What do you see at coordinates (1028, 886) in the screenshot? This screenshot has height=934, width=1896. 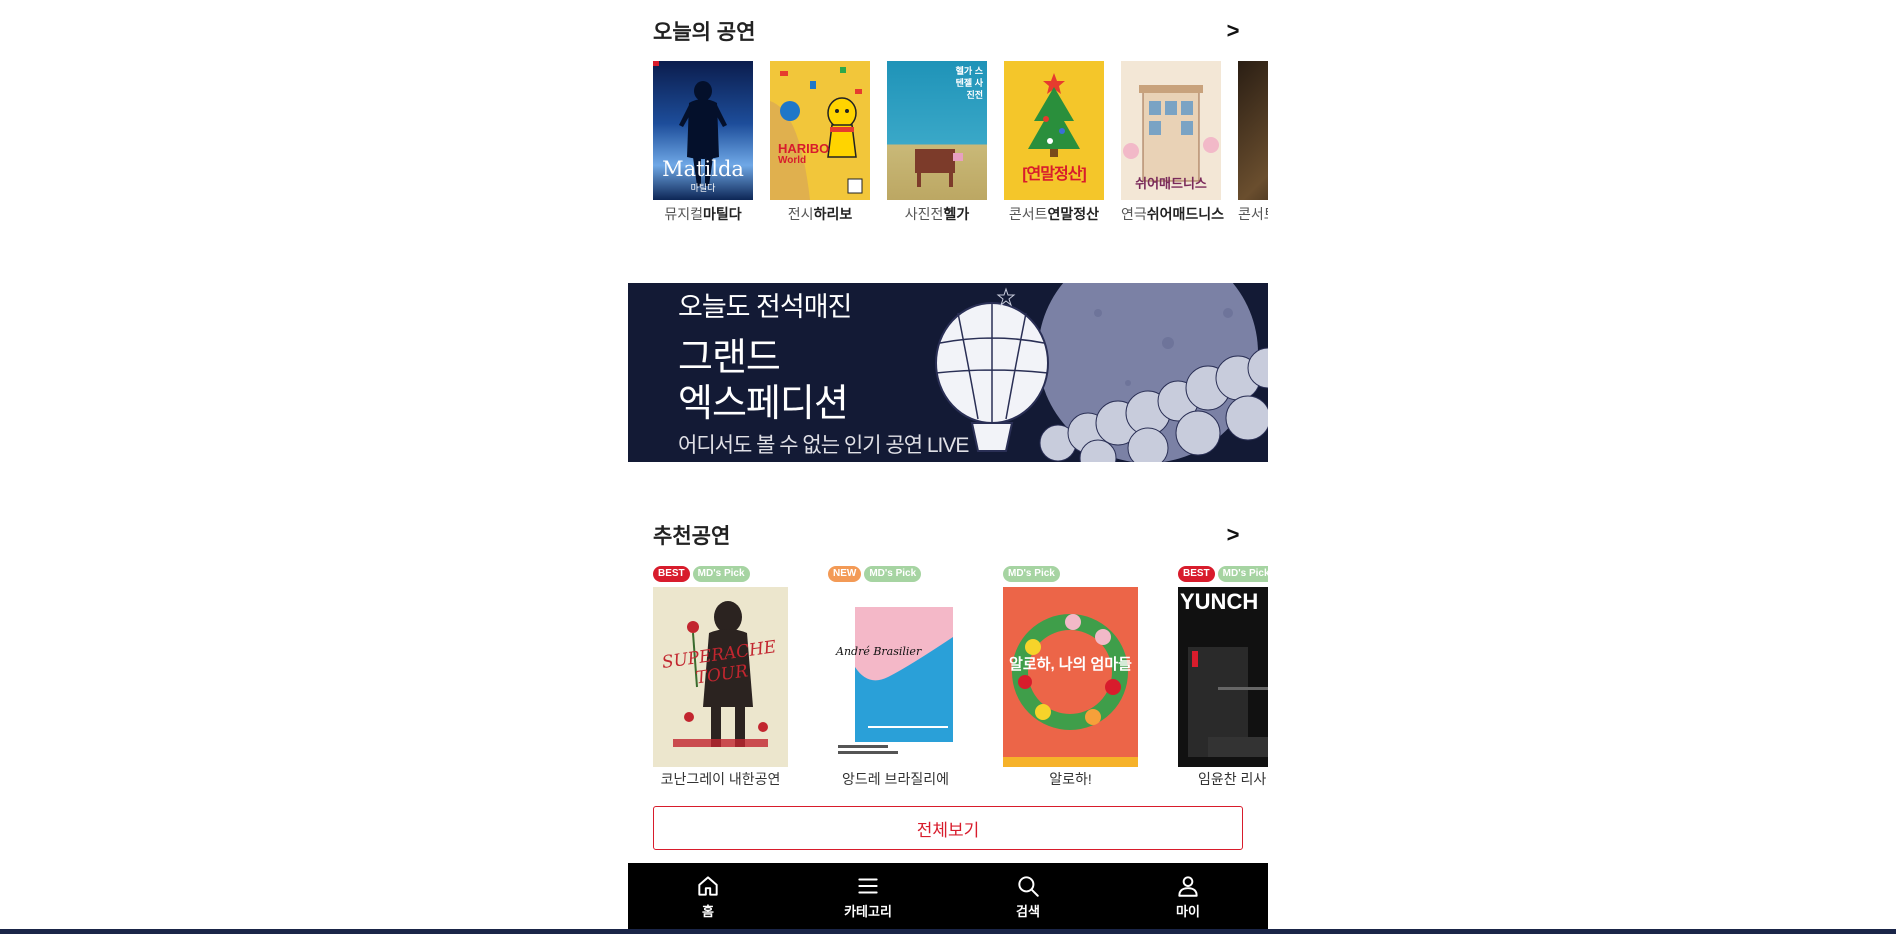 I see `search-icon` at bounding box center [1028, 886].